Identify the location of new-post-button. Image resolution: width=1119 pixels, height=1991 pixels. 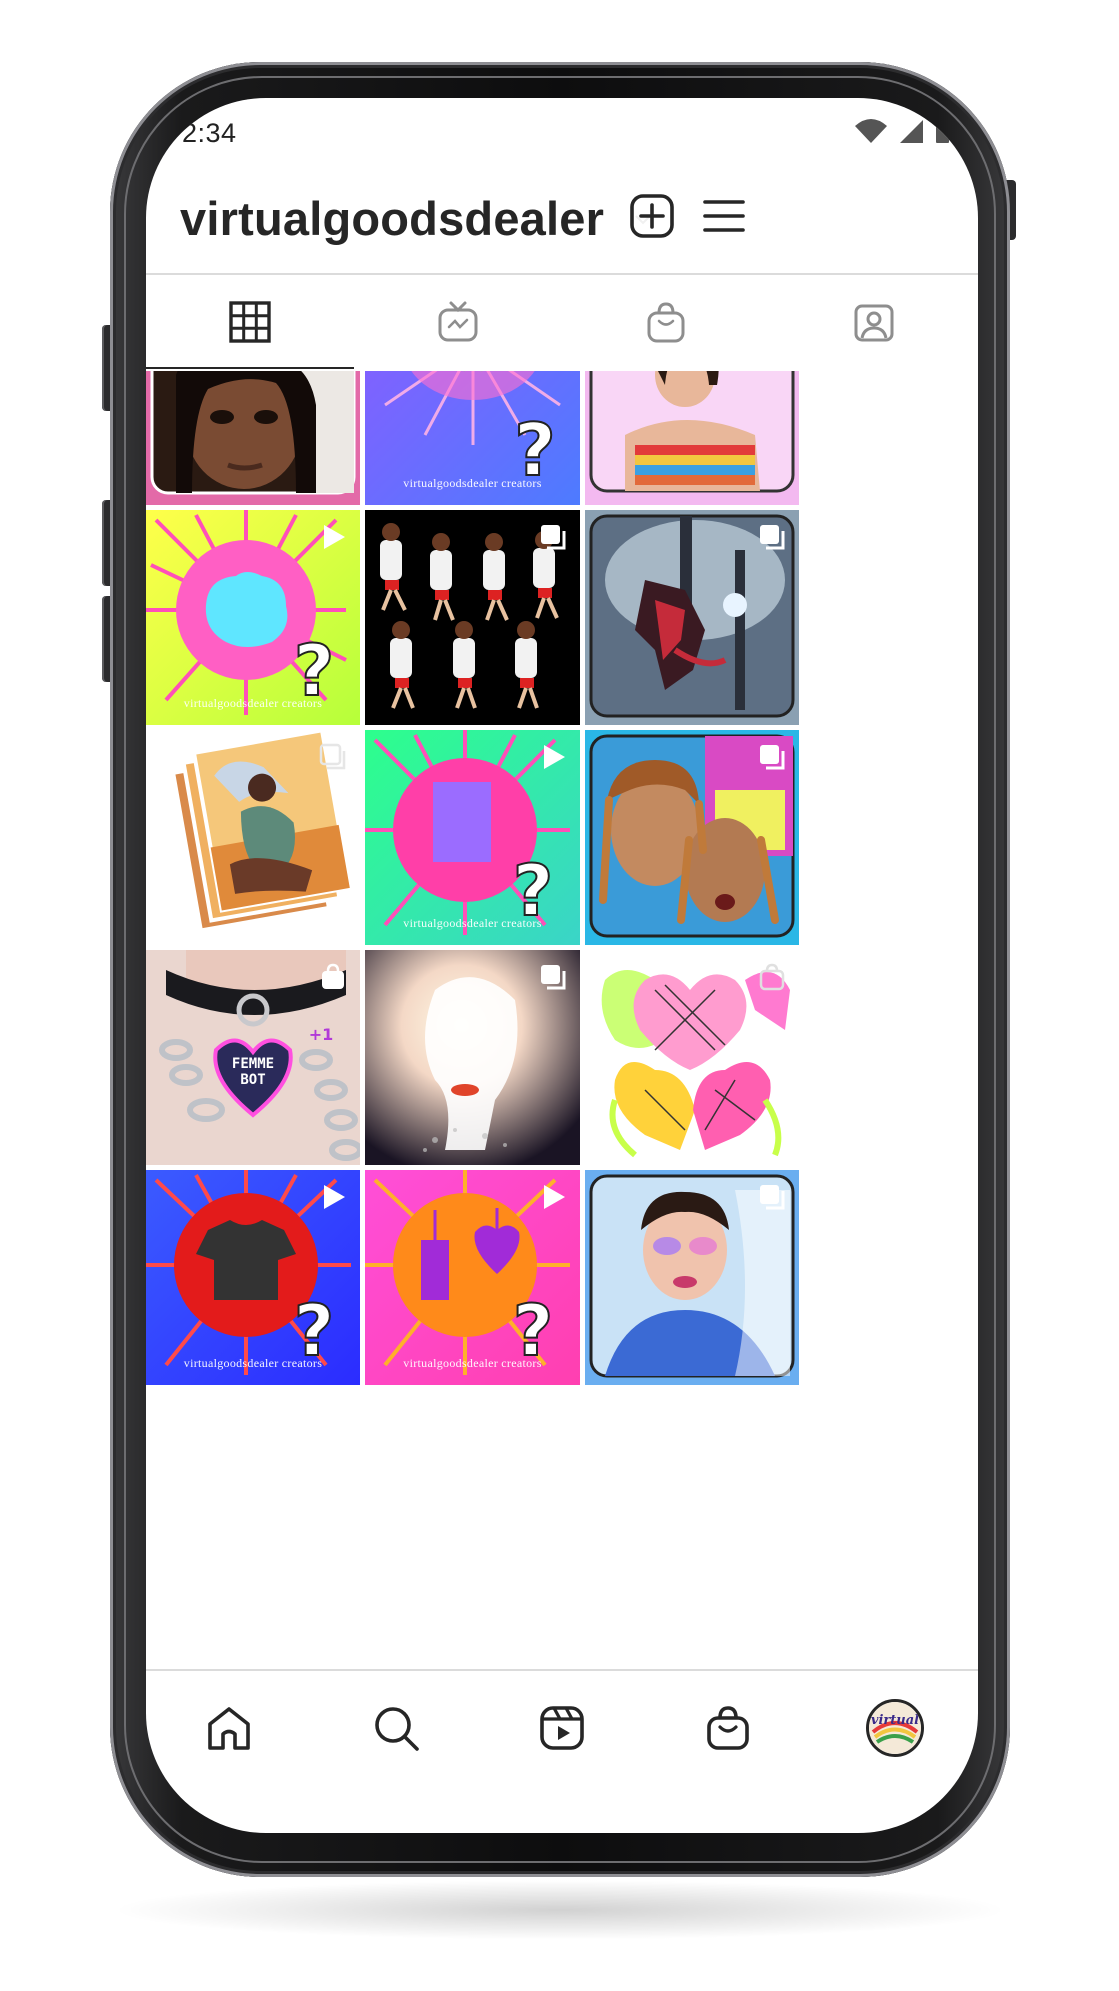
(652, 216).